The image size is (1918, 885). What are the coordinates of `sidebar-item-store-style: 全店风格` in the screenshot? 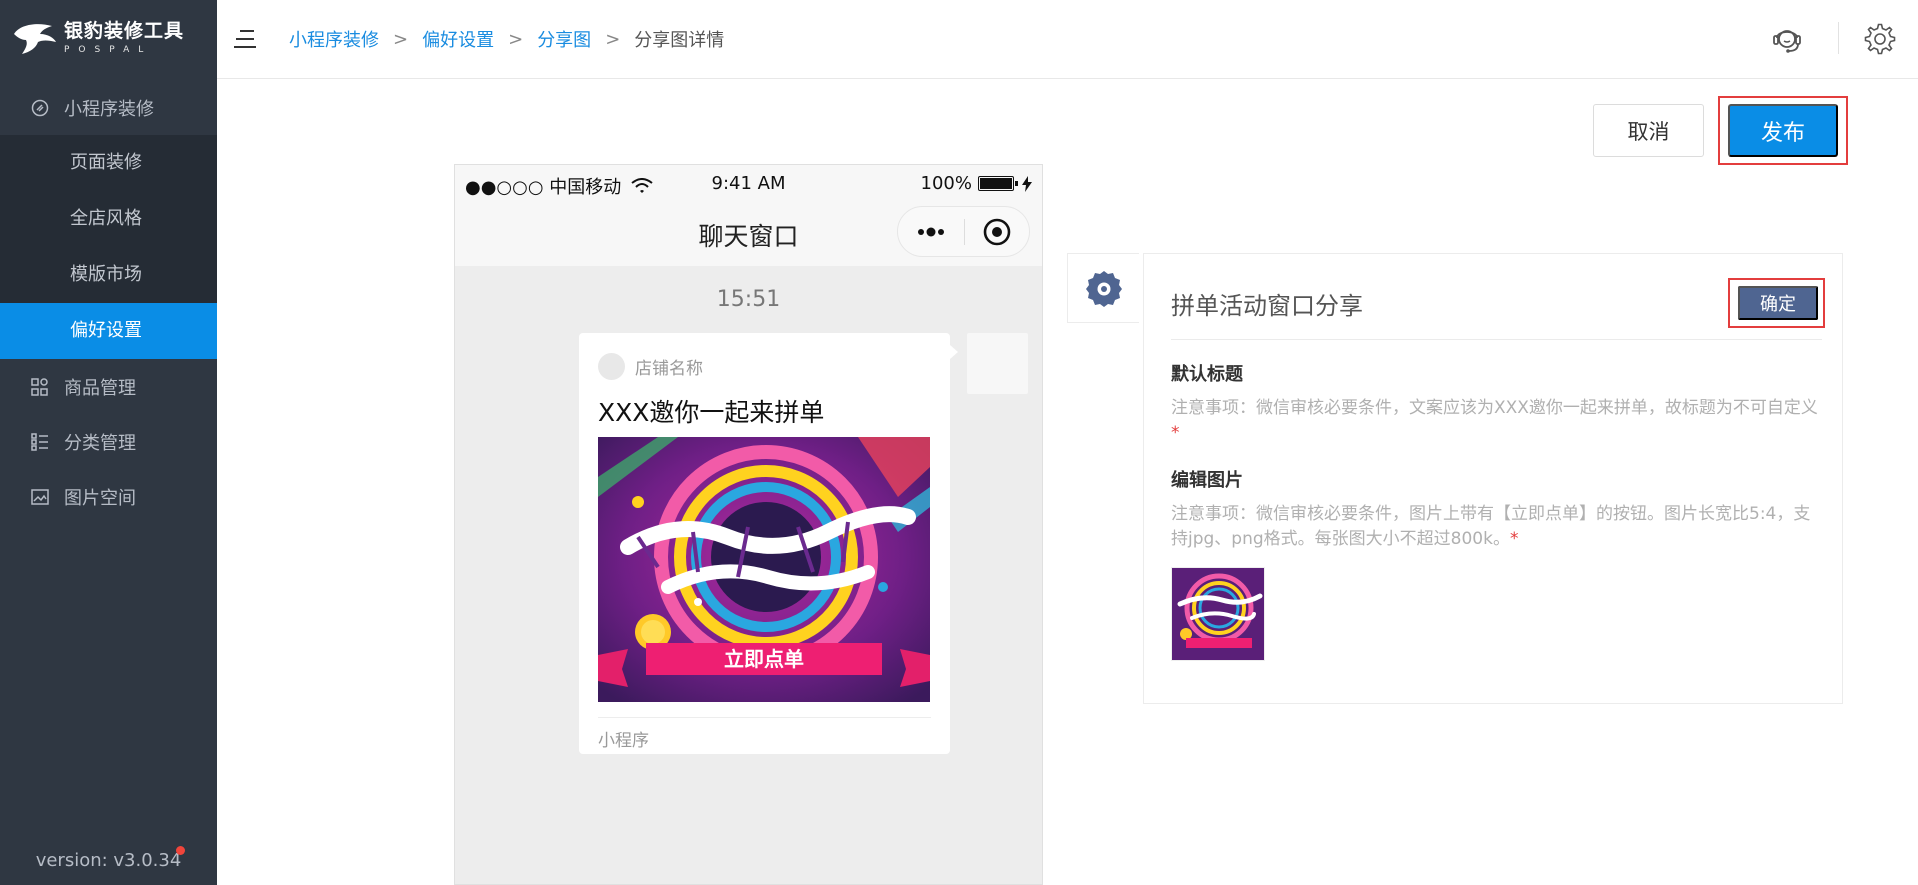 It's located at (108, 219).